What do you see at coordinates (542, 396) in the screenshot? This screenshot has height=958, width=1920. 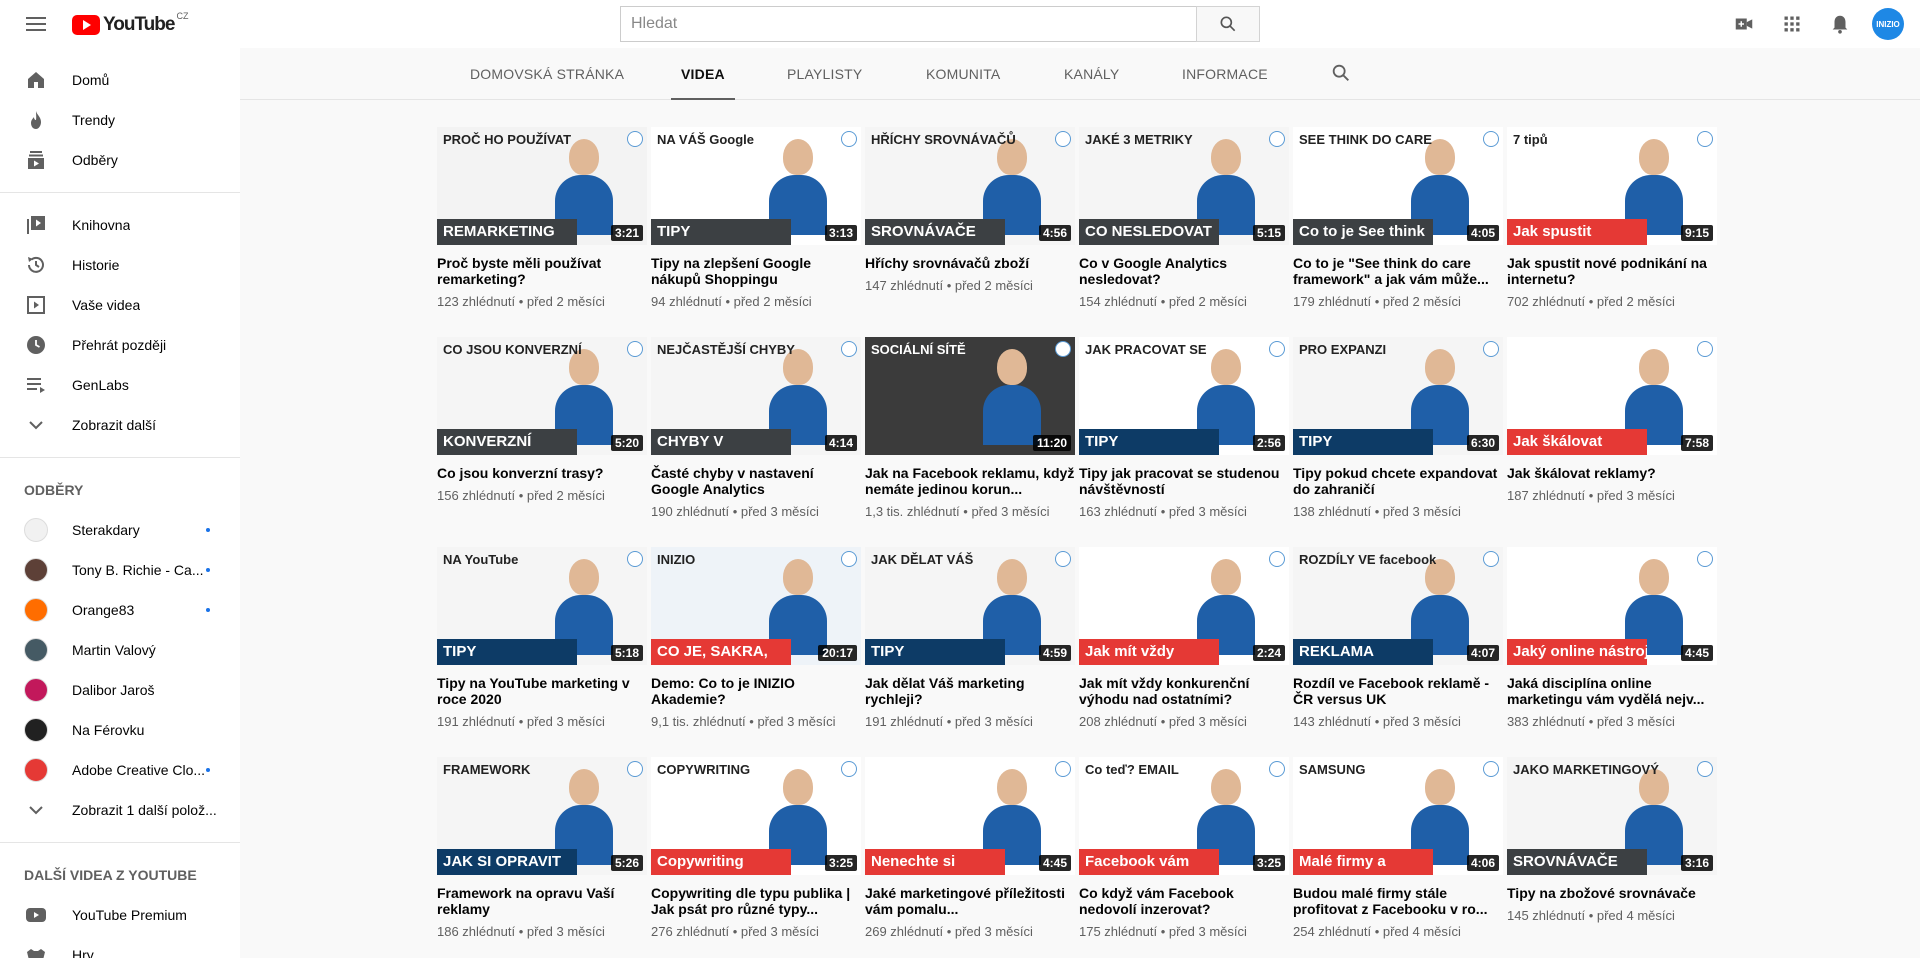 I see `video-thumbnail: CO JSOU KONVERZNÍ KONVERZNÍ 5:20` at bounding box center [542, 396].